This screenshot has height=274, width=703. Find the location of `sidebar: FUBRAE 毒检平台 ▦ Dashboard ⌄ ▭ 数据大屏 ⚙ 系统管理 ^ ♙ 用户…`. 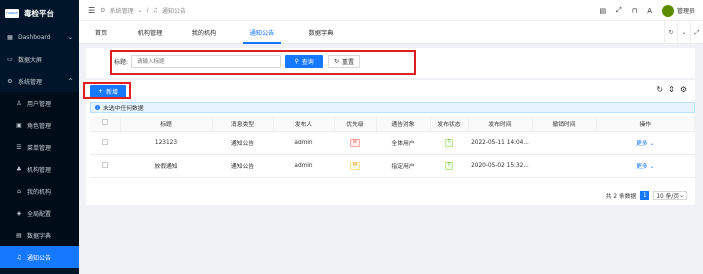

sidebar: FUBRAE 毒检平台 ▦ Dashboard ⌄ ▭ 数据大屏 ⚙ 系统管理 ^ ♙ 用户… is located at coordinates (39, 137).